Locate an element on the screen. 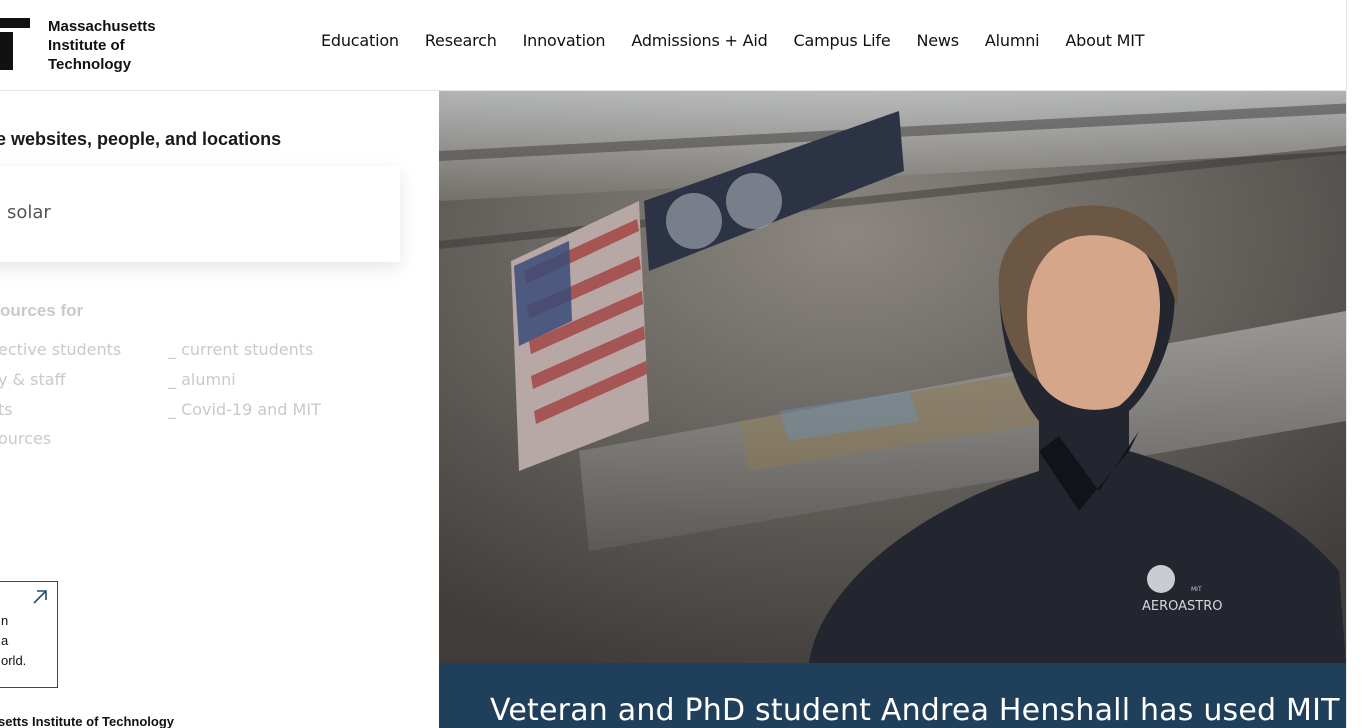  promo-card: n a orld. is located at coordinates (29, 634).